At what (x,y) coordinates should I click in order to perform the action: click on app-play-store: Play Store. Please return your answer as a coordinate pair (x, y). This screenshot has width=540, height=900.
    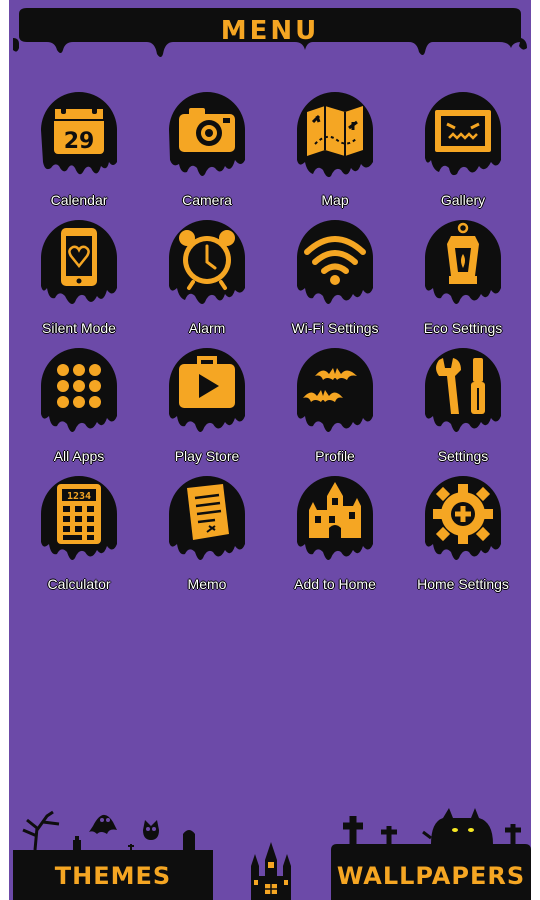
    Looking at the image, I should click on (207, 408).